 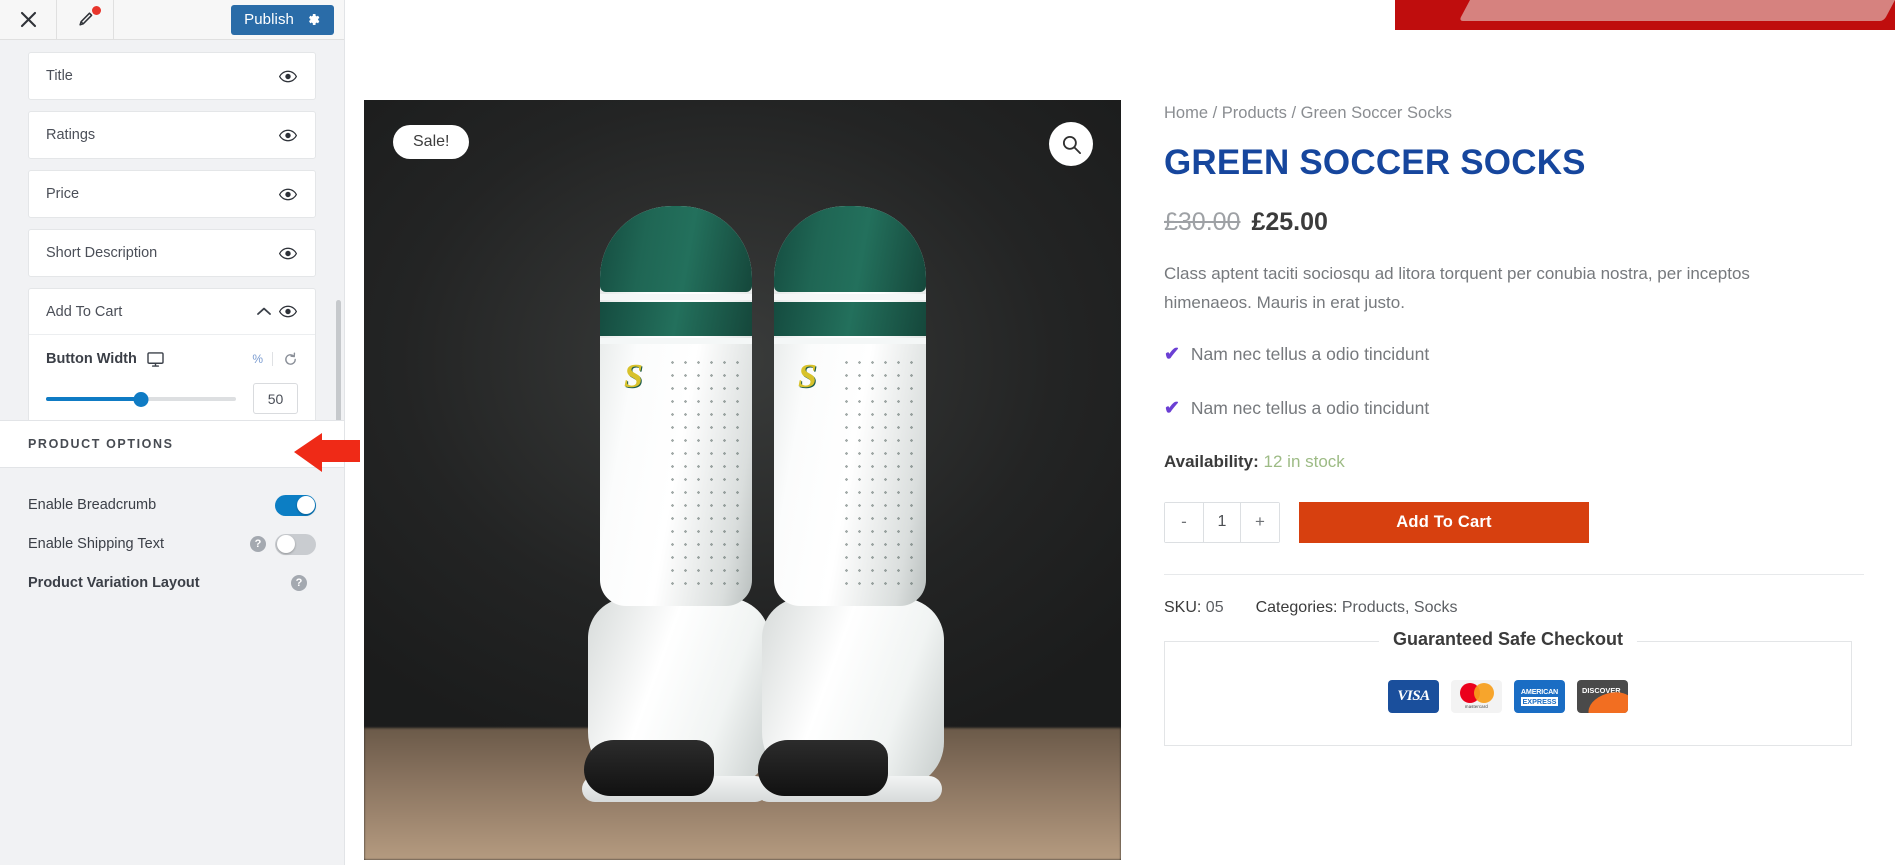 I want to click on widget-label: Price, so click(x=63, y=194).